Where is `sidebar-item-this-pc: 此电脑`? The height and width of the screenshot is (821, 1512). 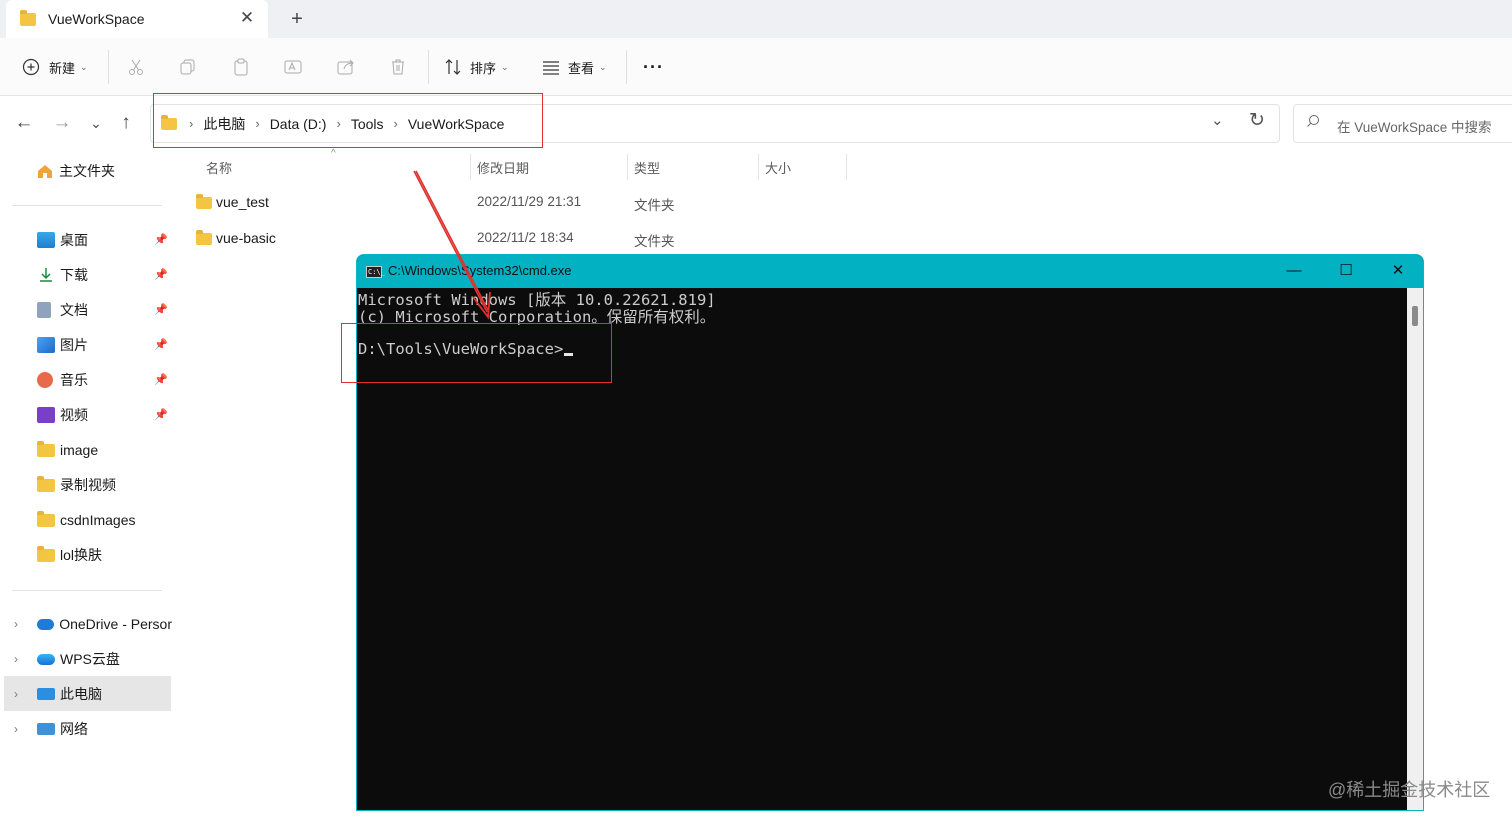
sidebar-item-this-pc: 此电脑 is located at coordinates (102, 694).